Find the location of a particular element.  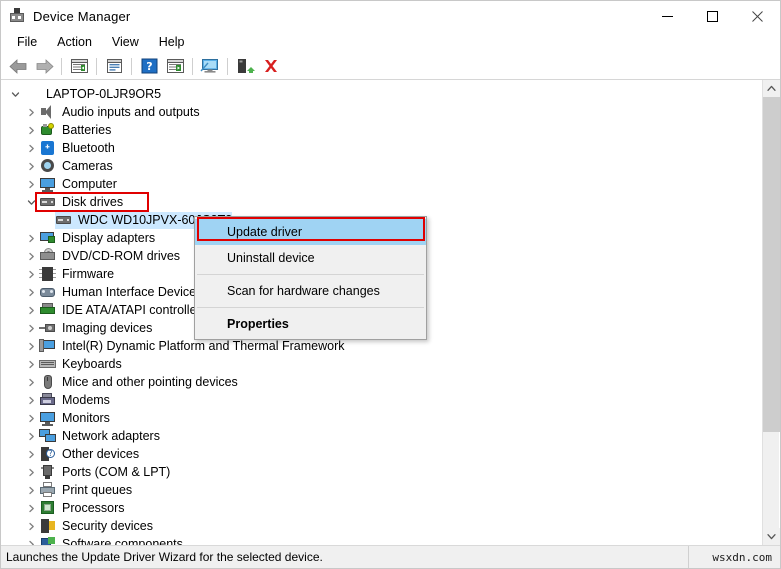

forward-icon is located at coordinates (44, 66).